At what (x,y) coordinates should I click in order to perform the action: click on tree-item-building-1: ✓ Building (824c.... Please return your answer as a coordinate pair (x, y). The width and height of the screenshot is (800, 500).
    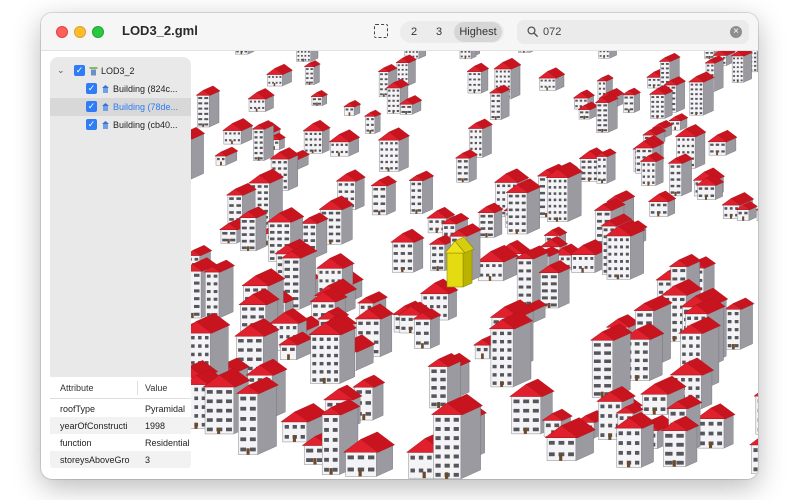
    Looking at the image, I should click on (120, 89).